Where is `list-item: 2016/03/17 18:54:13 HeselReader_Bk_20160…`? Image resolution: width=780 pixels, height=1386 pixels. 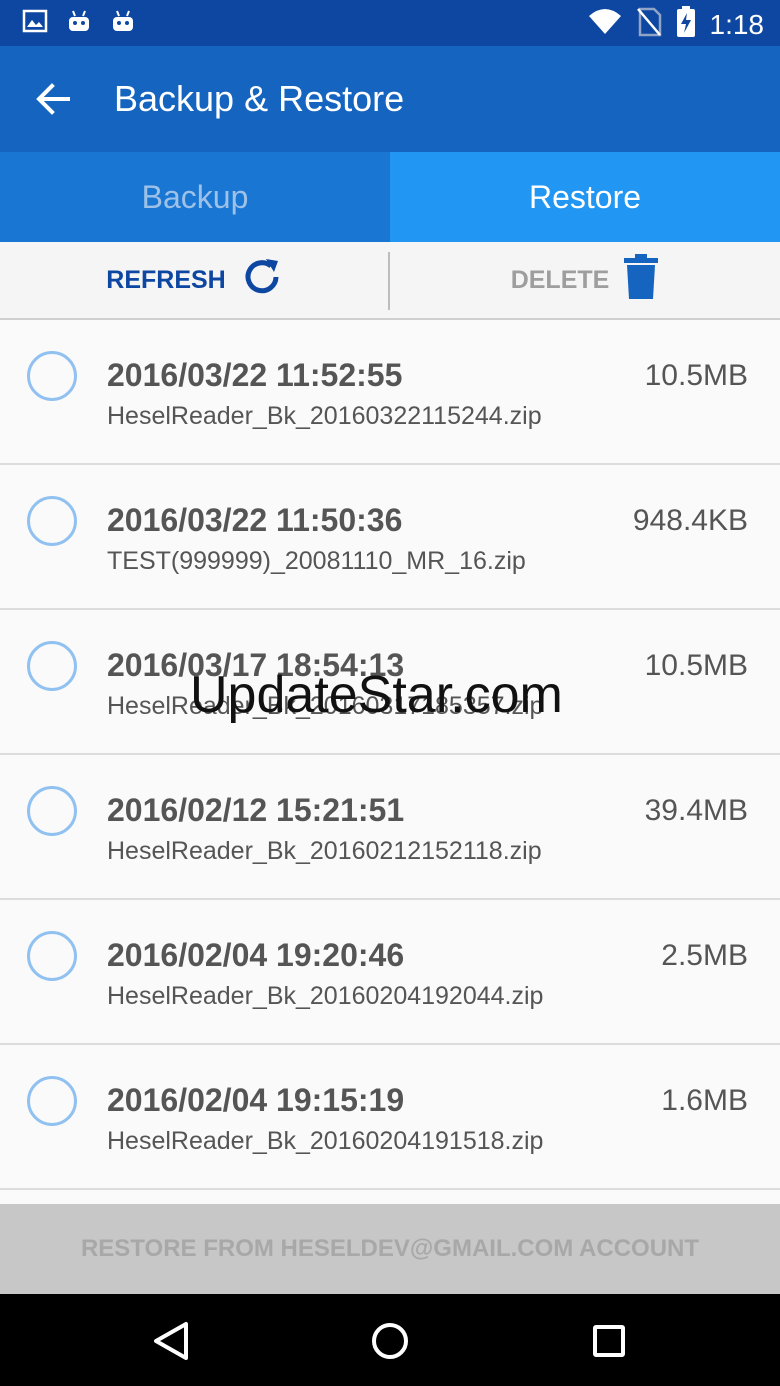
list-item: 2016/03/17 18:54:13 HeselReader_Bk_20160… is located at coordinates (390, 682).